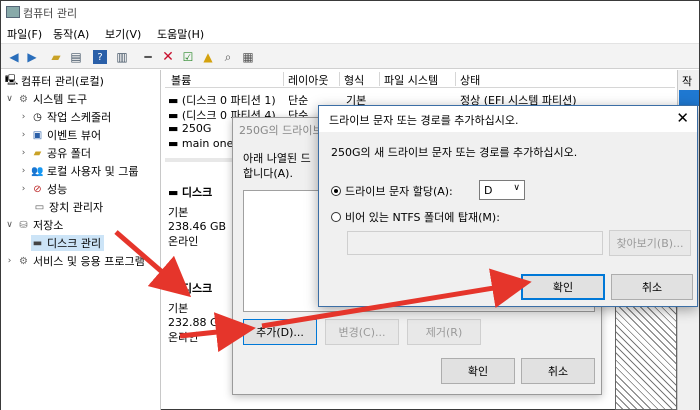  Describe the element at coordinates (65, 117) in the screenshot. I see `tree-task-scheduler: › ◷ 작업 스케줄러` at that location.